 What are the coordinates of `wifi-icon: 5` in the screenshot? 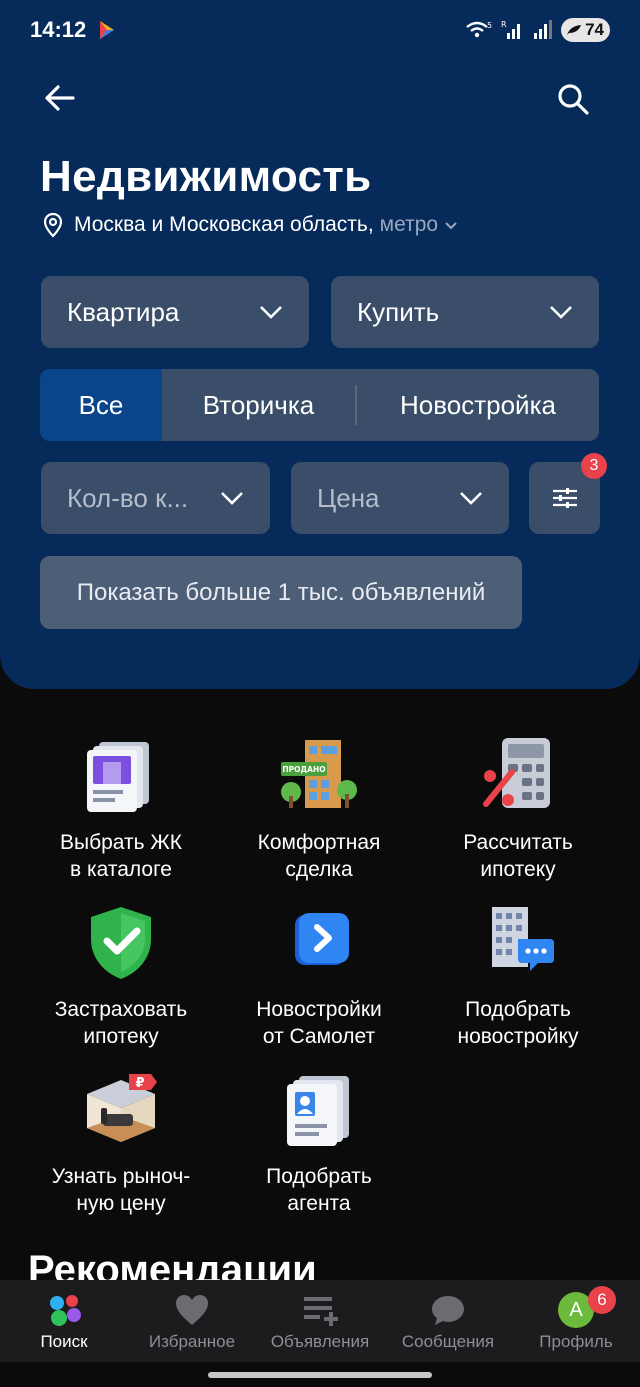 It's located at (479, 29).